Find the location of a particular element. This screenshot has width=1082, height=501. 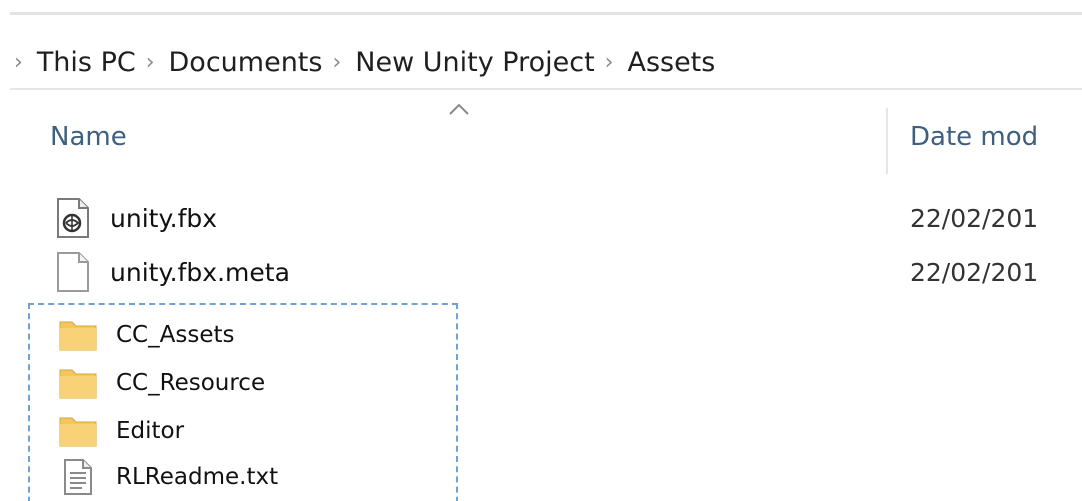

blank-file-icon is located at coordinates (73, 272).